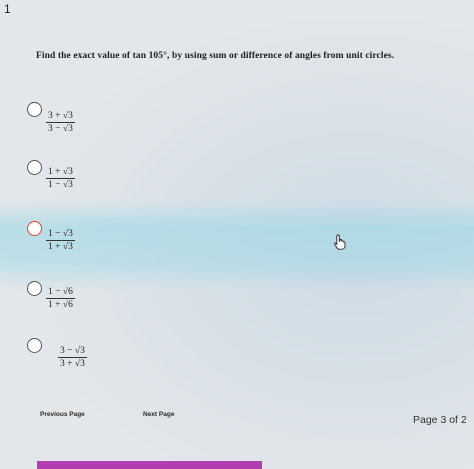  Describe the element at coordinates (87, 122) in the screenshot. I see `answer-option-1: 3 + √3 3 − √3` at that location.